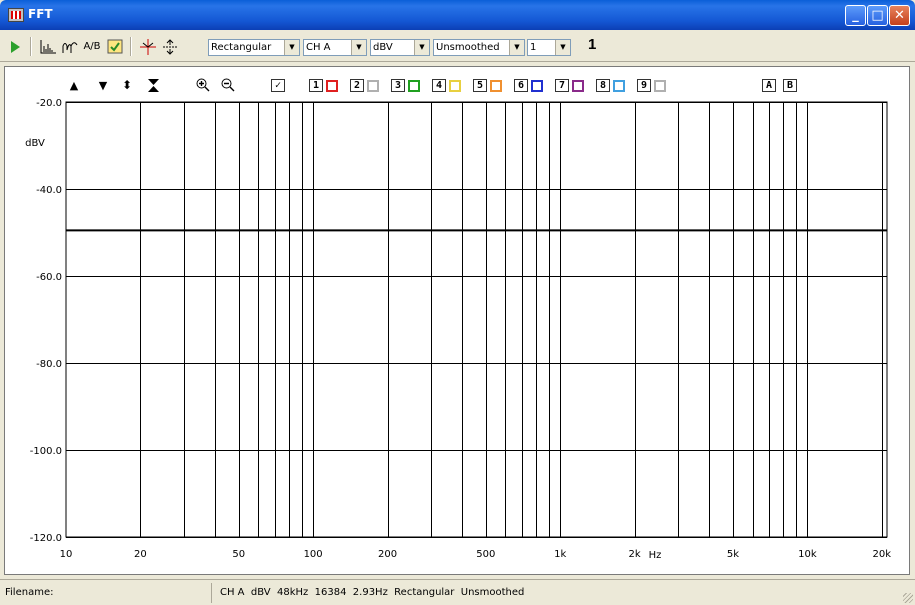 Image resolution: width=915 pixels, height=605 pixels. I want to click on trace-3-color-swatch, so click(414, 86).